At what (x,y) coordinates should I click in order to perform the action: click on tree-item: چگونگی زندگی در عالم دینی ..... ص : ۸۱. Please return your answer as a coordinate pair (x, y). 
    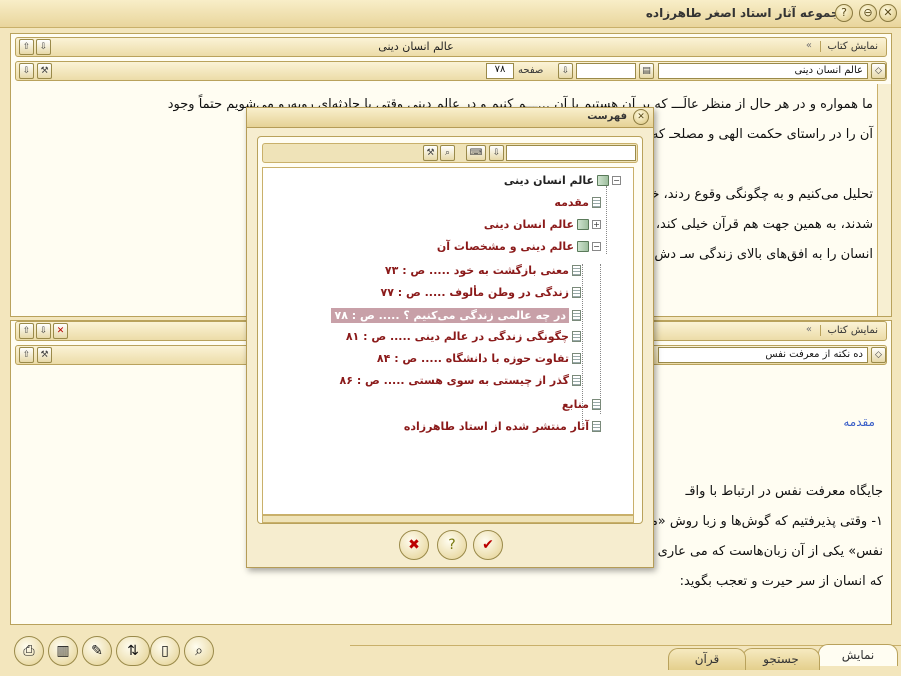
    Looking at the image, I should click on (463, 336).